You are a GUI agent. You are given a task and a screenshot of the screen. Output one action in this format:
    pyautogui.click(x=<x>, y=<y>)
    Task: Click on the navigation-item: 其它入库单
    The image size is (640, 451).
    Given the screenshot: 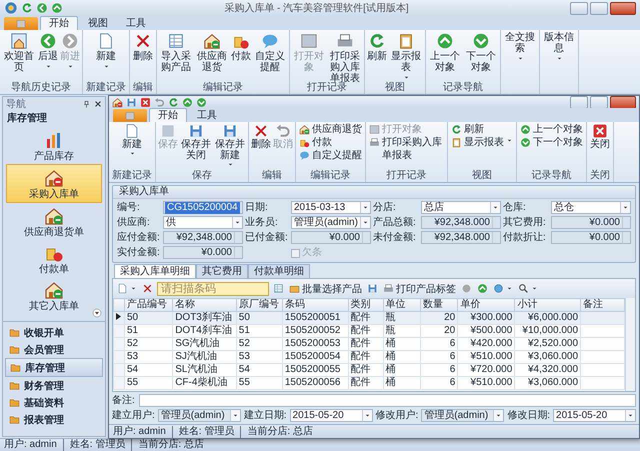 What is the action you would take?
    pyautogui.click(x=54, y=295)
    